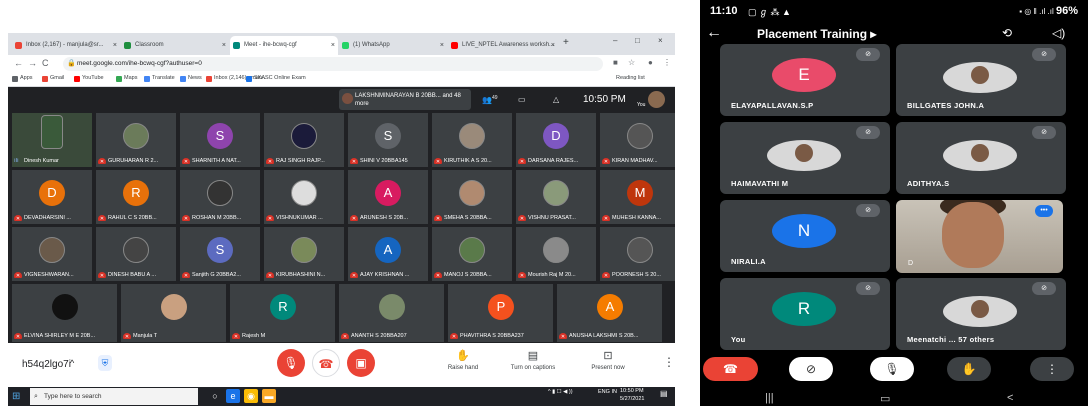 The width and height of the screenshot is (1088, 406). Describe the element at coordinates (615, 62) in the screenshot. I see `camera-indicator-icon: ■` at that location.